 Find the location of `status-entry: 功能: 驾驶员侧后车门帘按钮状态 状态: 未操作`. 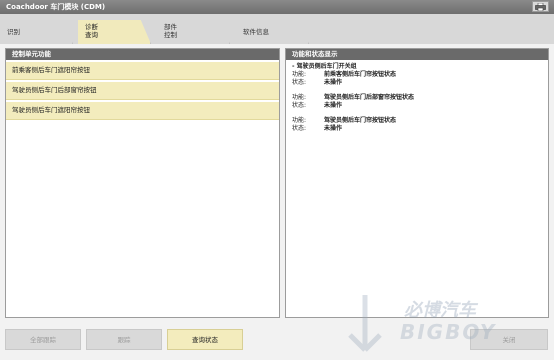

status-entry: 功能: 驾驶员侧后车门帘按钮状态 状态: 未操作 is located at coordinates (417, 125).